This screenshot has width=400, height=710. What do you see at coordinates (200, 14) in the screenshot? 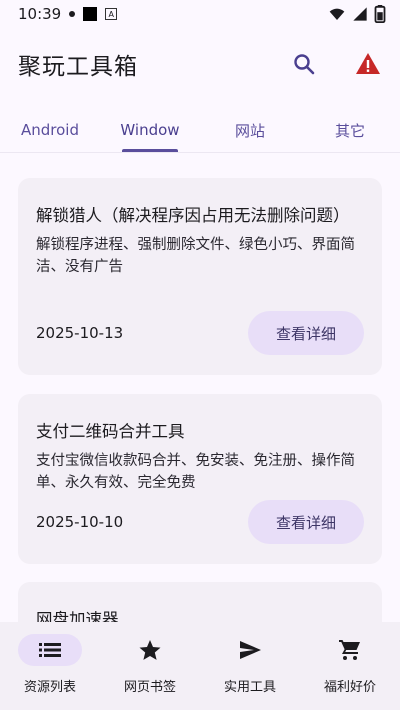
I see `status-bar: 10:39 A` at bounding box center [200, 14].